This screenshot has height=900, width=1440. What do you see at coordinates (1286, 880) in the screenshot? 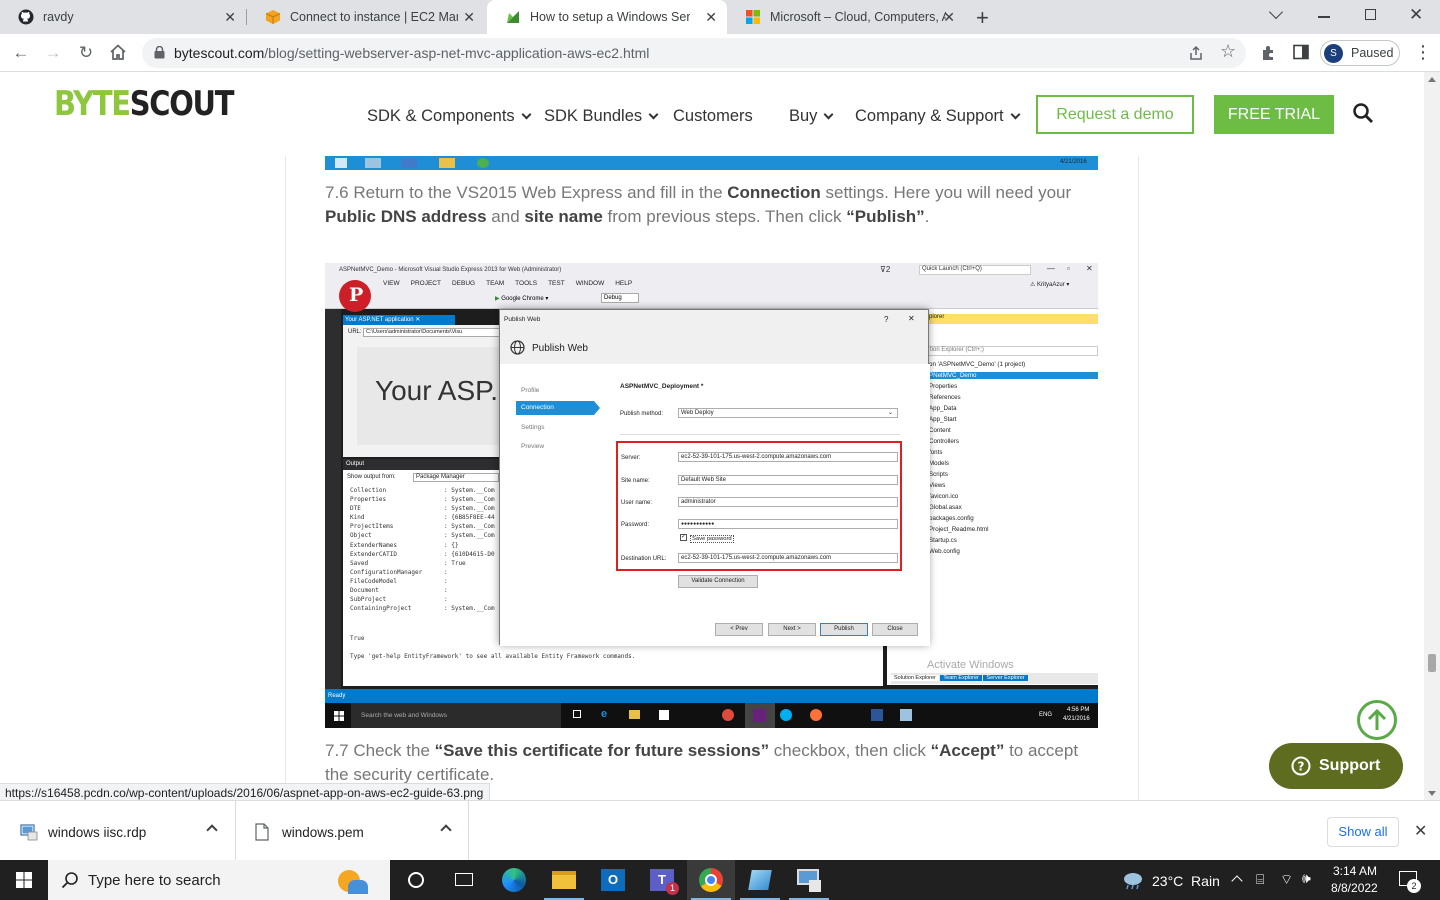
I see `wifi-icon: ⌔` at bounding box center [1286, 880].